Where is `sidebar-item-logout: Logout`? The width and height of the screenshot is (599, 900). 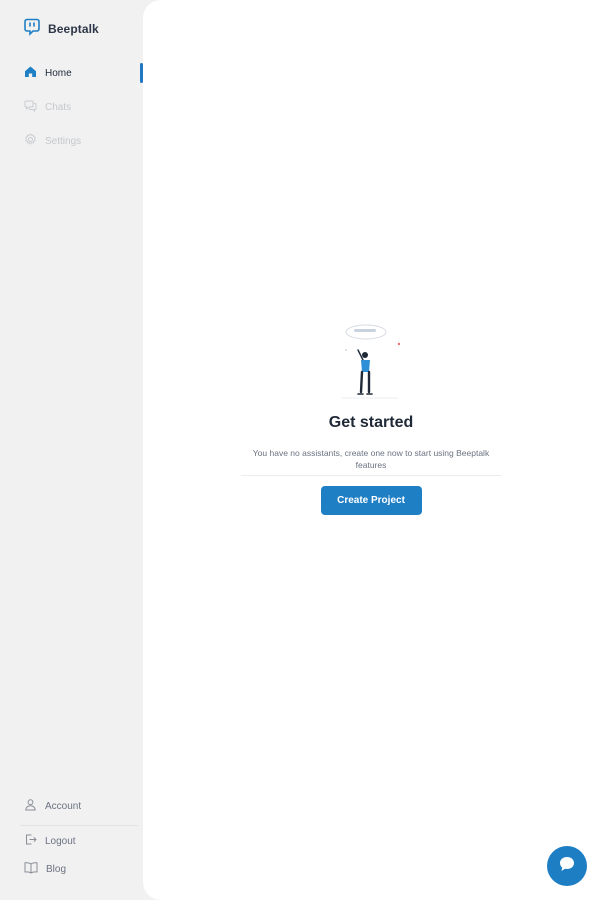 sidebar-item-logout: Logout is located at coordinates (50, 841).